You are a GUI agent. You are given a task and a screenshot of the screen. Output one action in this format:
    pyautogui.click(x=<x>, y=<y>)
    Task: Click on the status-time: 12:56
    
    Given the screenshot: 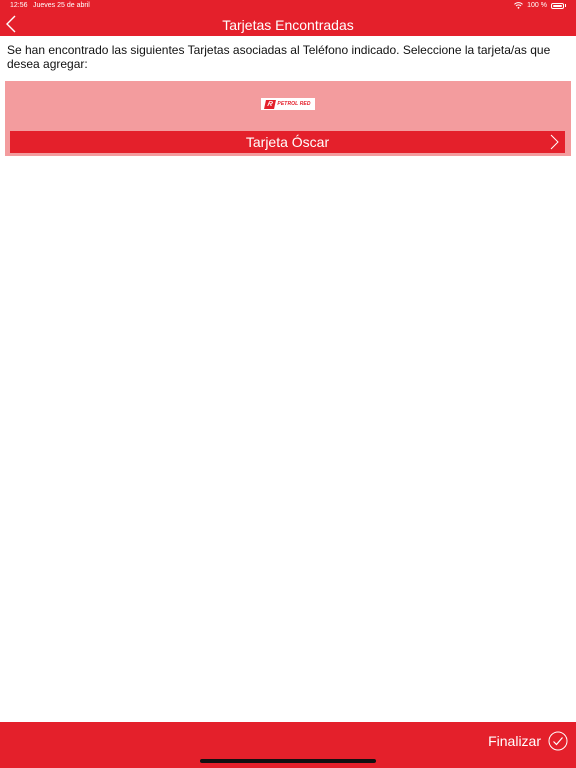 What is the action you would take?
    pyautogui.click(x=19, y=5)
    